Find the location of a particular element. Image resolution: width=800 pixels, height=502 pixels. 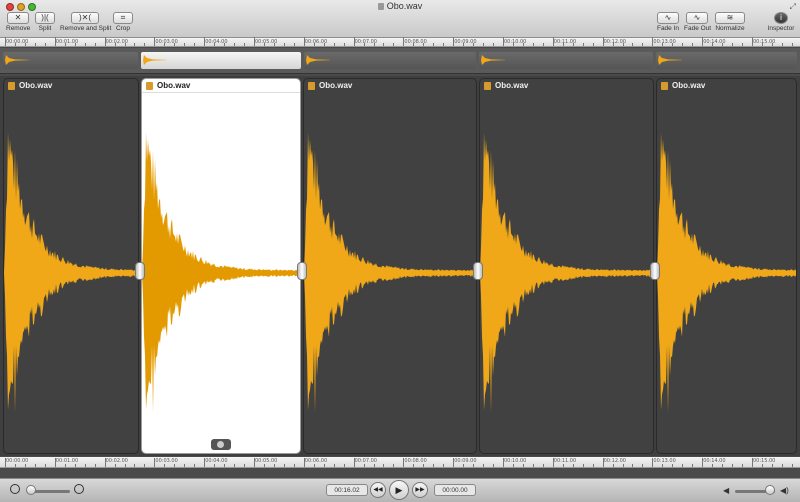

ruler-label: 00:04.00 is located at coordinates (216, 461).